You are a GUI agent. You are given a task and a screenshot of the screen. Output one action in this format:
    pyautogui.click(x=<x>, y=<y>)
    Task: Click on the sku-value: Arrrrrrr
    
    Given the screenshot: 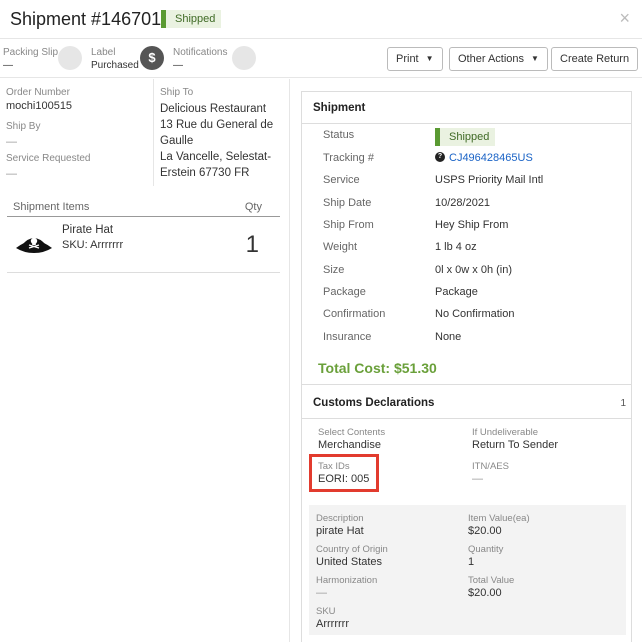 What is the action you would take?
    pyautogui.click(x=332, y=624)
    